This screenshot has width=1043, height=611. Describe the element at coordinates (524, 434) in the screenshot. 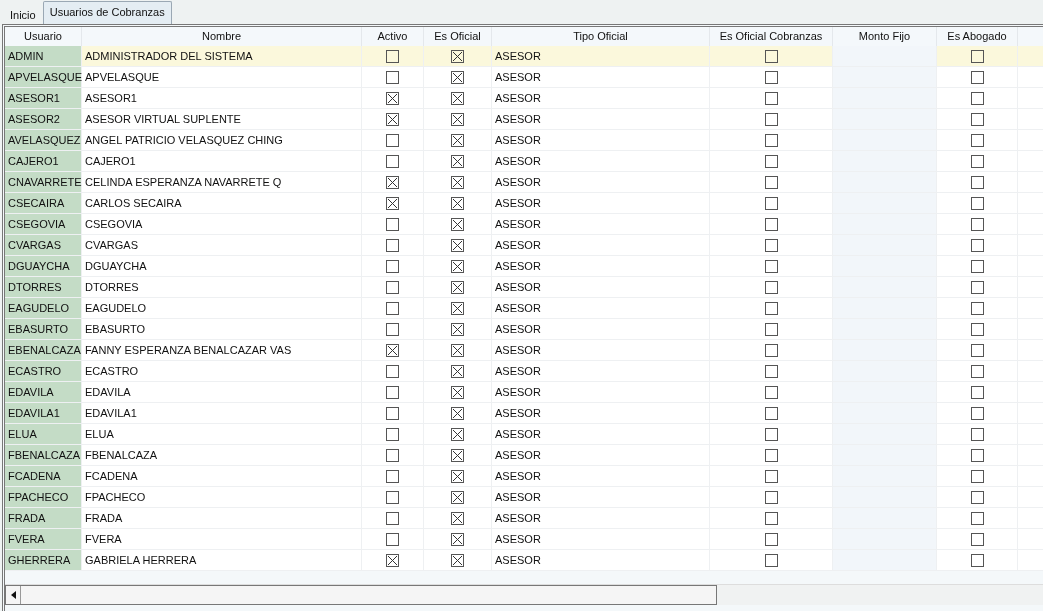

I see `table-row: ELUA ELUA ASESOR` at that location.